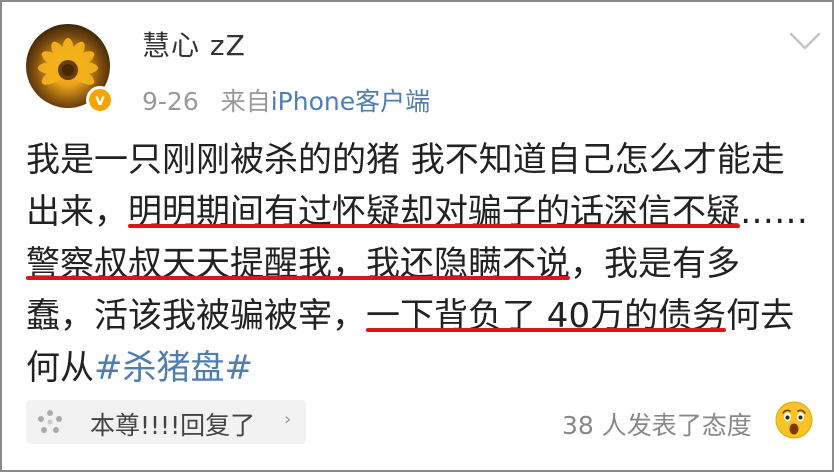 This screenshot has width=834, height=472. Describe the element at coordinates (50, 421) in the screenshot. I see `comment-dots-icon` at that location.